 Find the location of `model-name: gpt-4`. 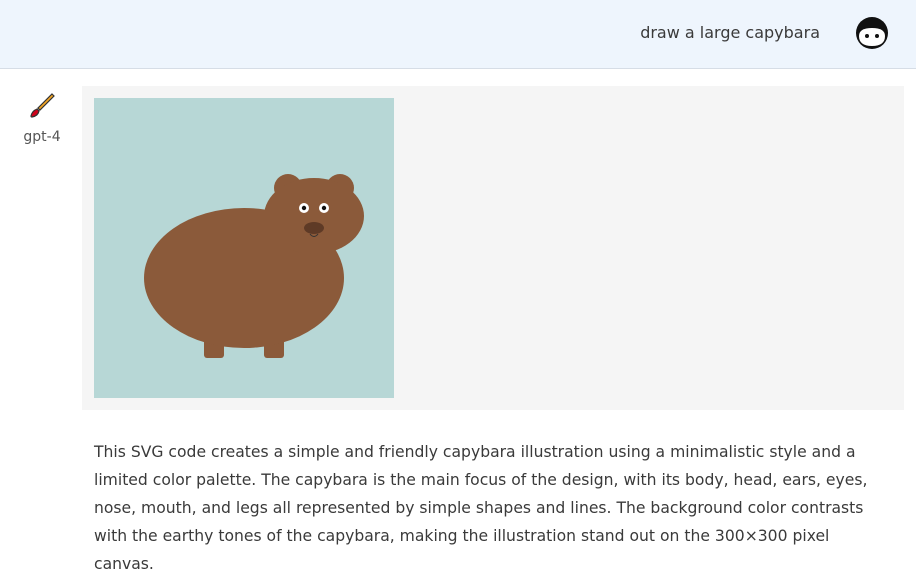

model-name: gpt-4 is located at coordinates (42, 137).